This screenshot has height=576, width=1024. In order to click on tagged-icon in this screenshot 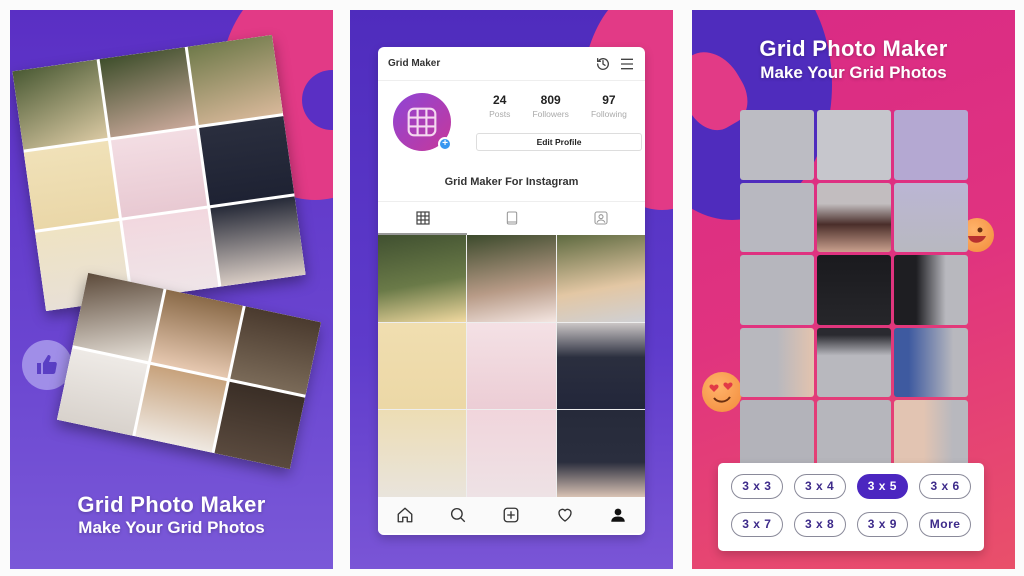, I will do `click(600, 217)`.